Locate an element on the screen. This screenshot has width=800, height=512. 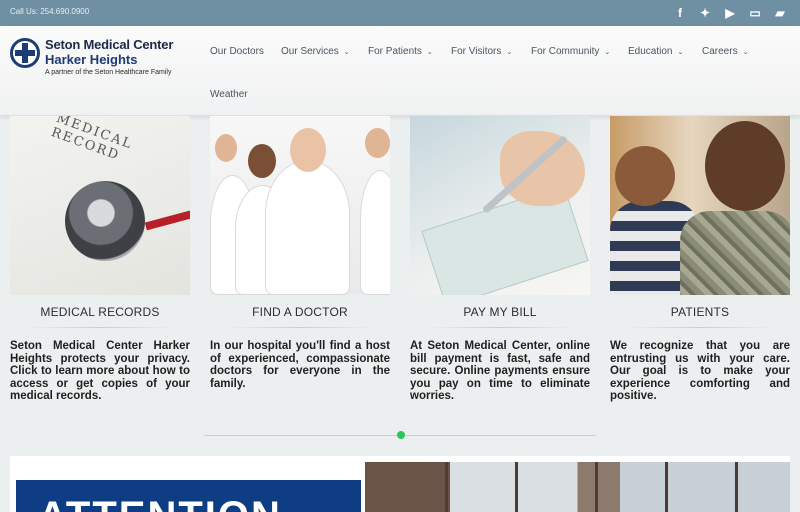
hand-figure is located at coordinates (542, 168).